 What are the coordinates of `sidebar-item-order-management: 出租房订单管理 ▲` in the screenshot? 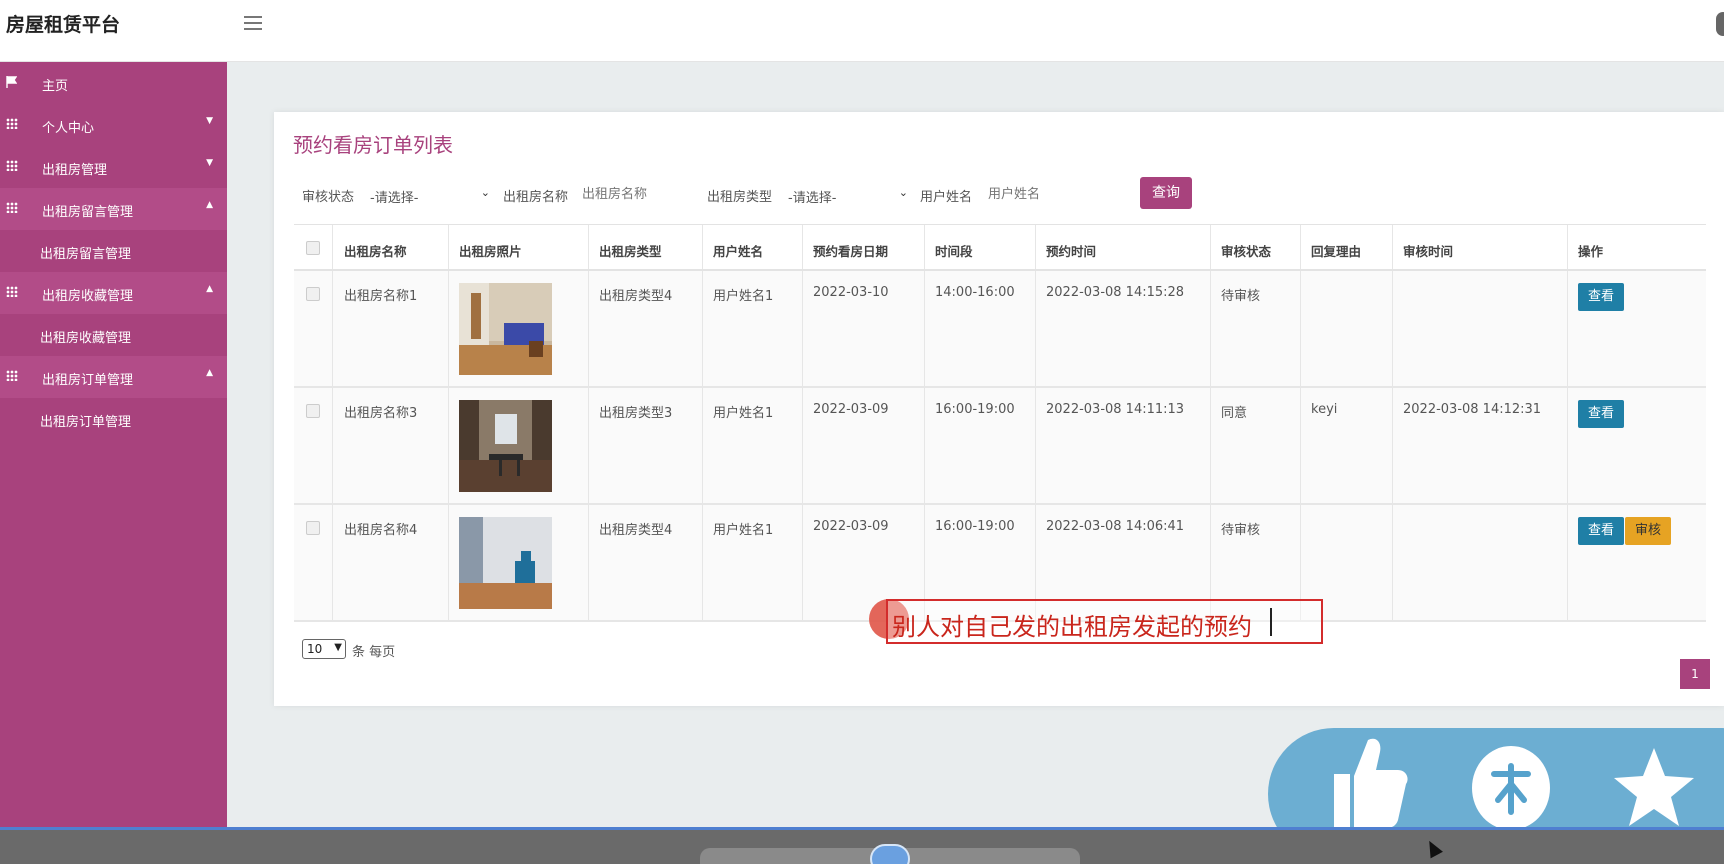 It's located at (113, 377).